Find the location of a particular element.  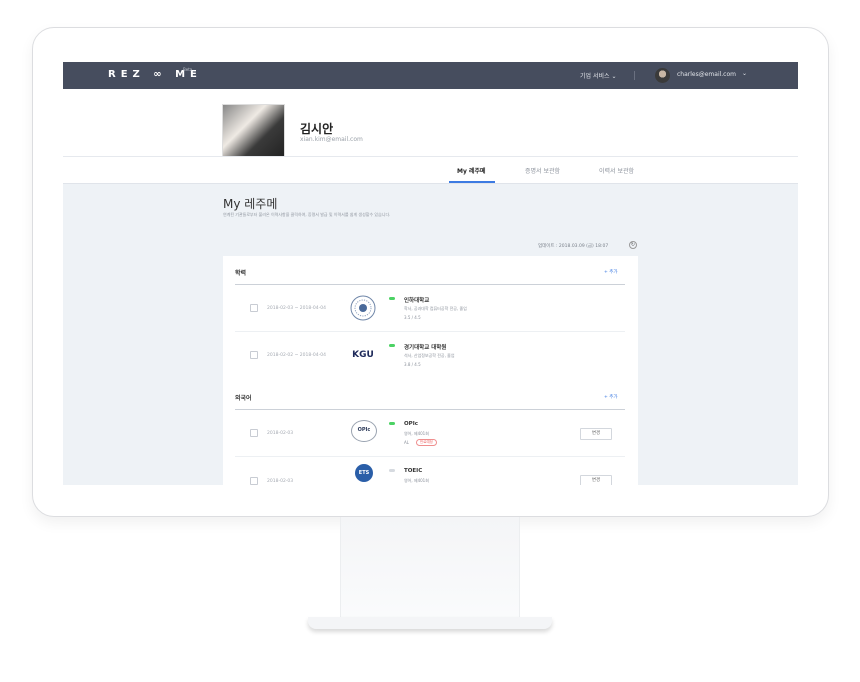

add-education-button: + 추가 is located at coordinates (610, 272).